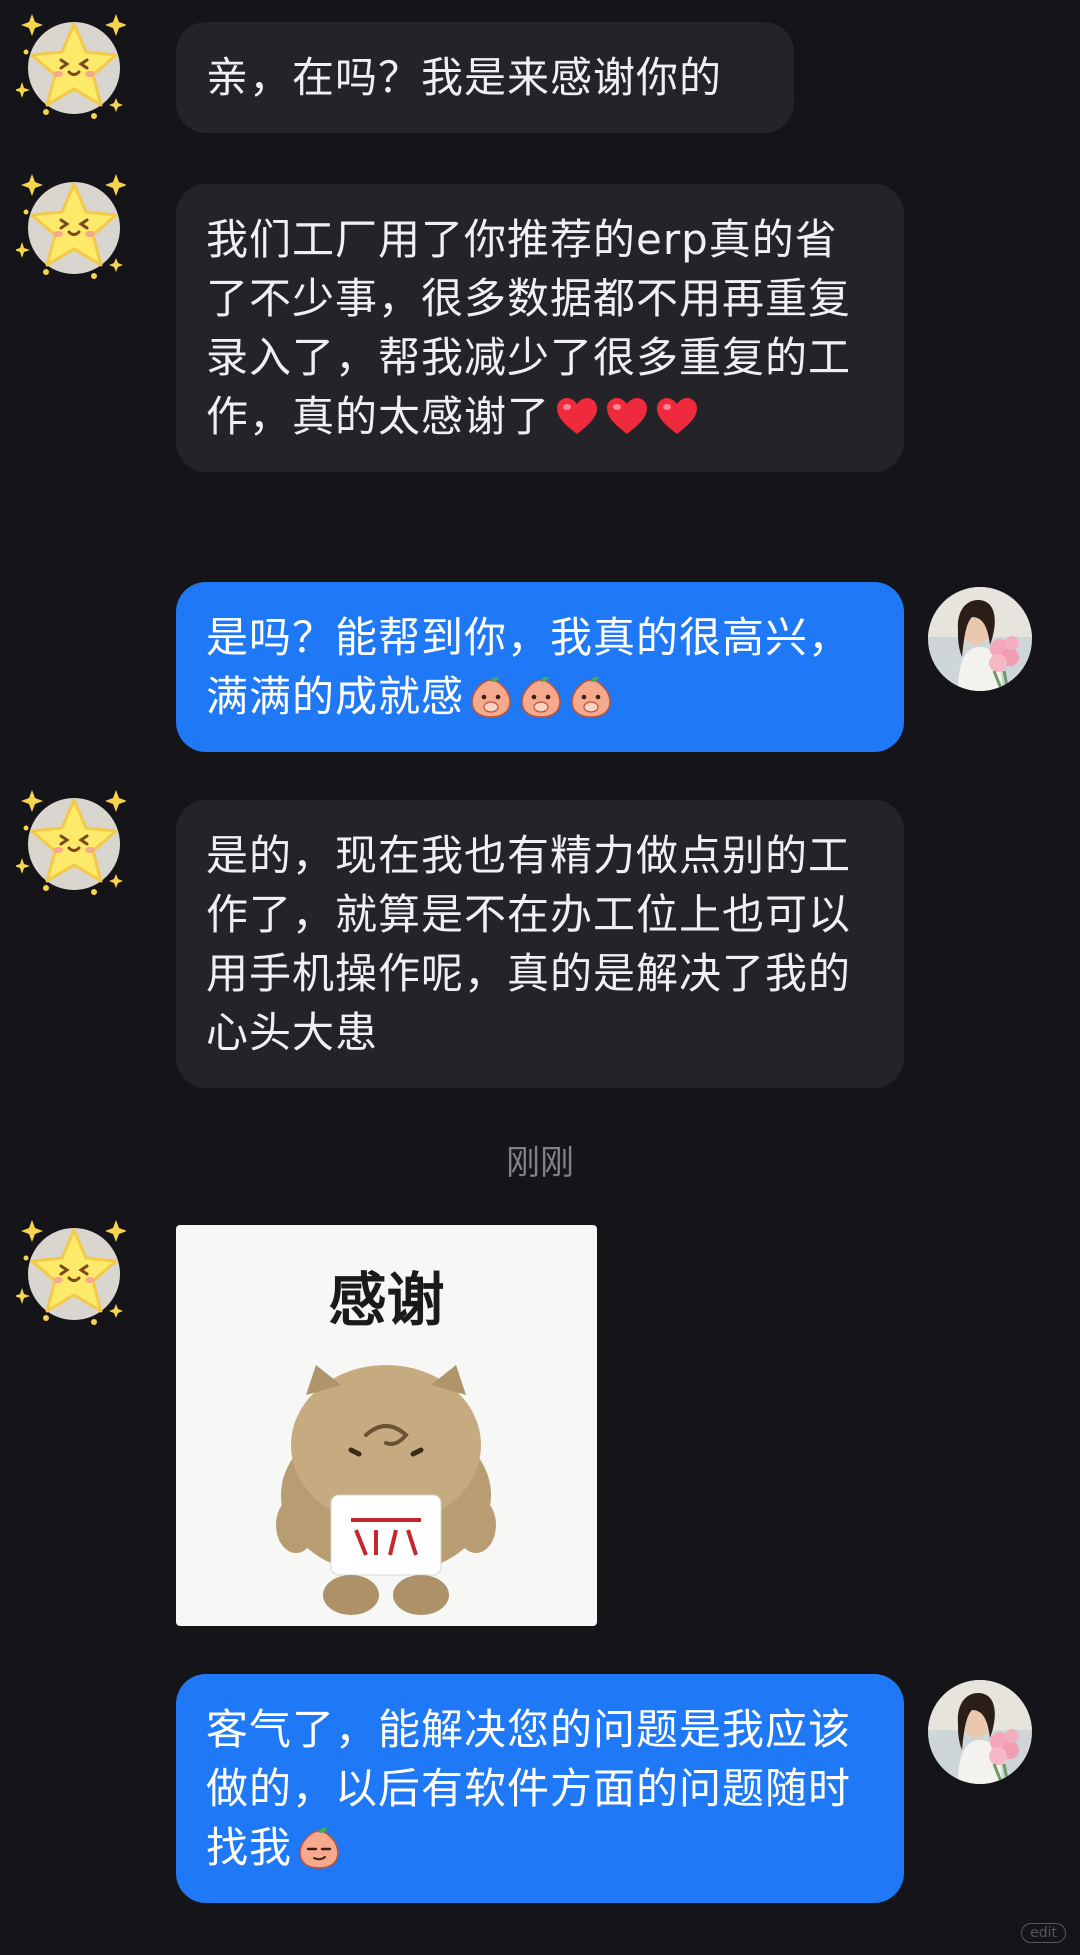 This screenshot has width=1080, height=1955. I want to click on watermark: edit, so click(1043, 1933).